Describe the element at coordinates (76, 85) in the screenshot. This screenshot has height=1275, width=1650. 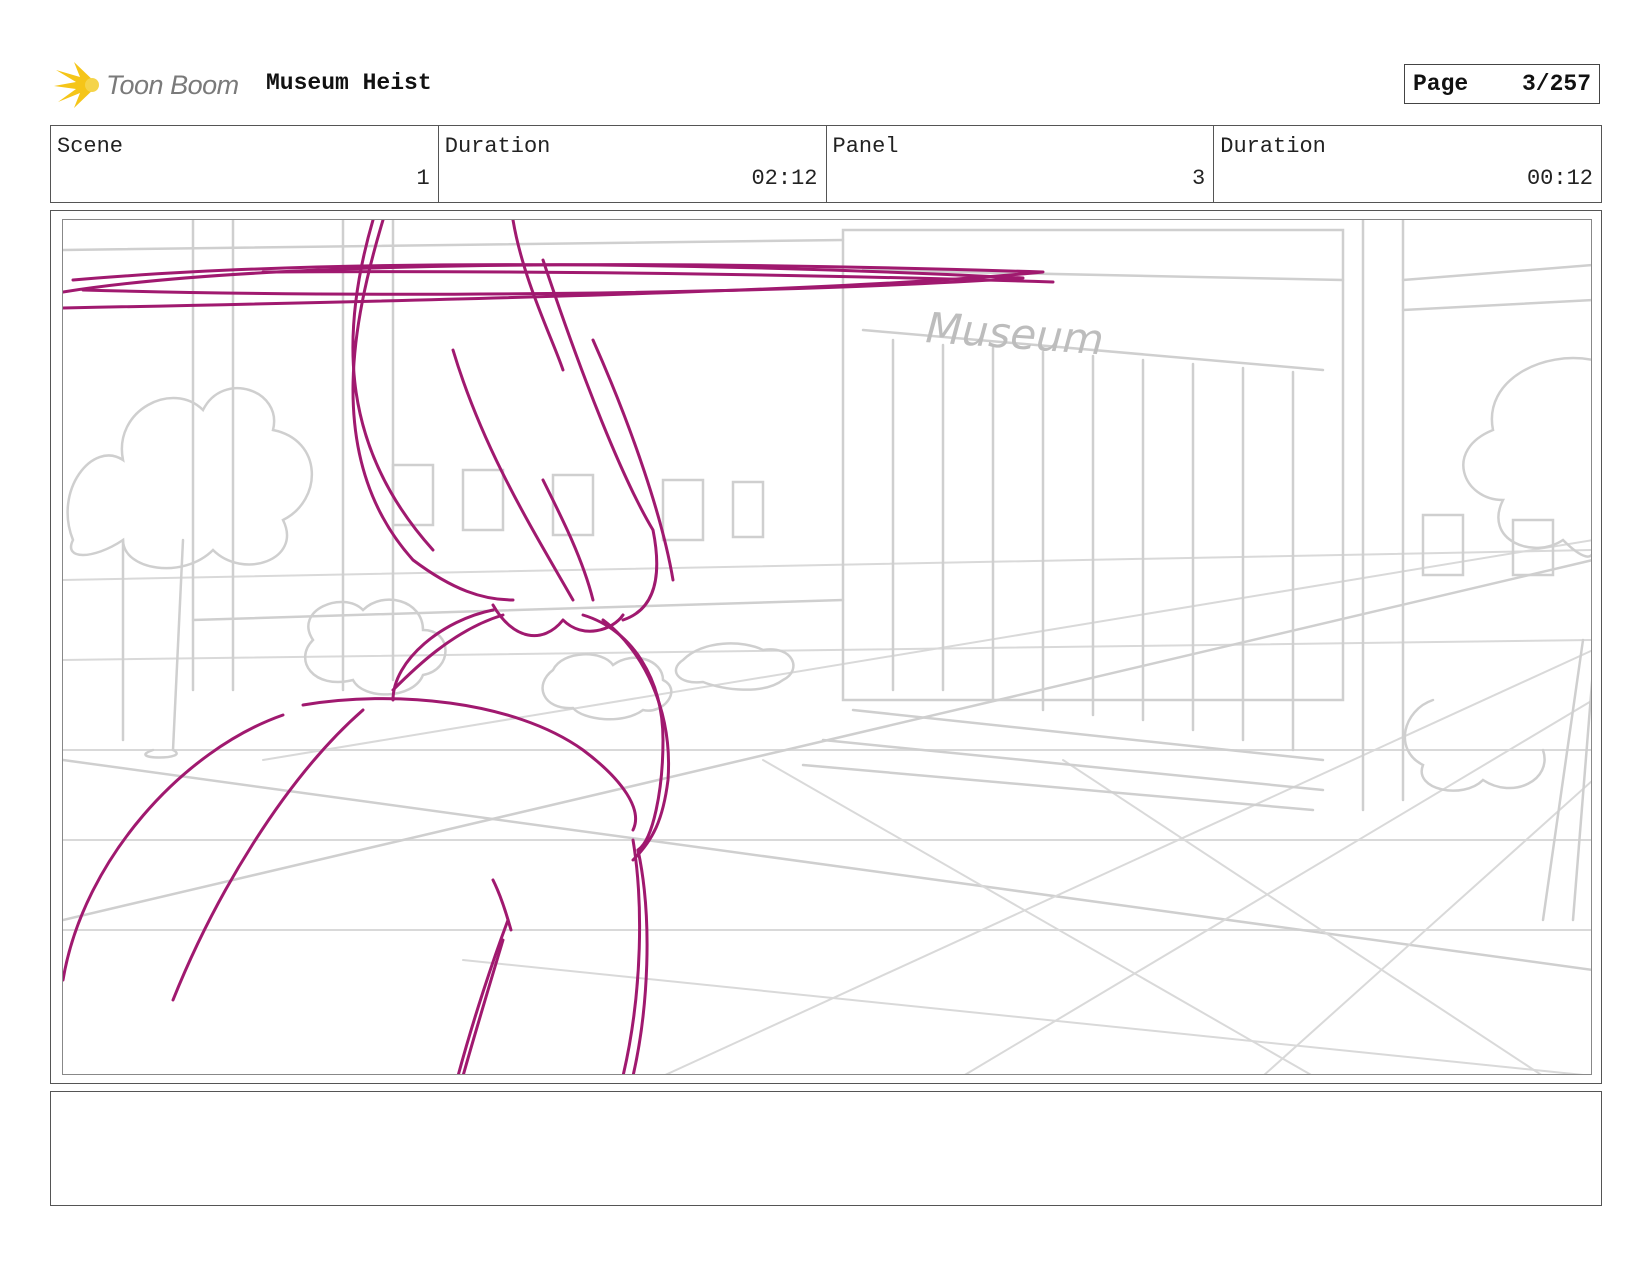
I see `star-burst-icon` at that location.